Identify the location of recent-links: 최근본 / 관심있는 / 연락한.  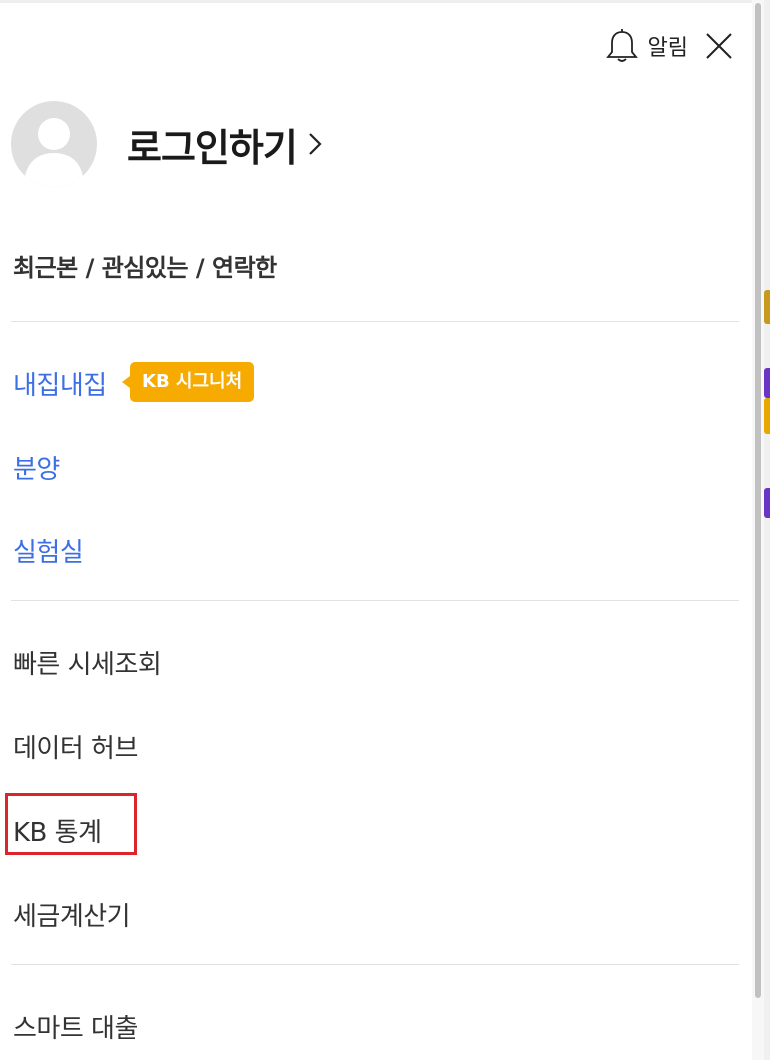
(145, 265).